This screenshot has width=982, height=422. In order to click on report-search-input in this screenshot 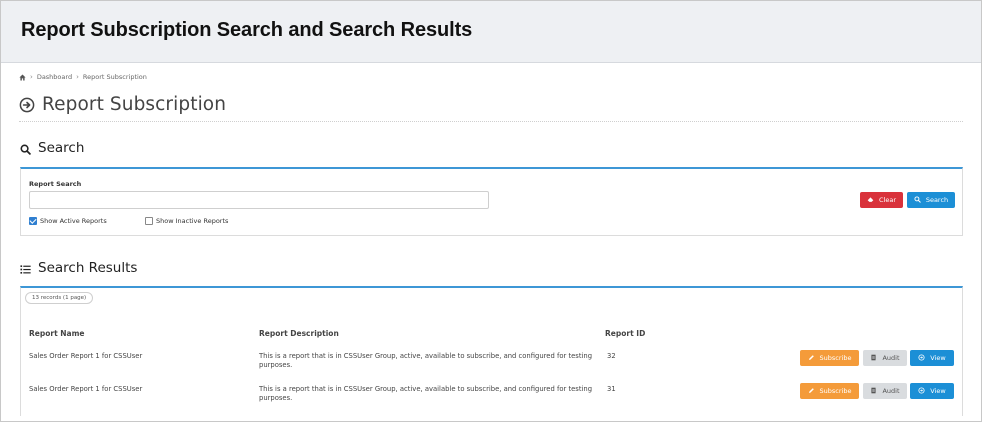, I will do `click(259, 200)`.